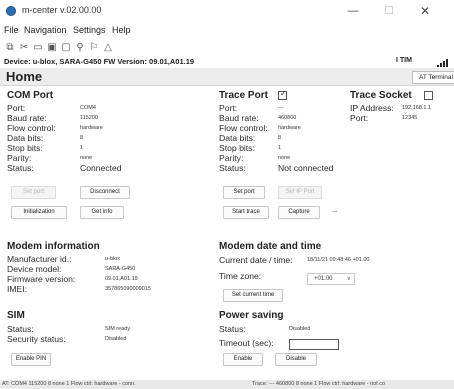 This screenshot has width=454, height=389. What do you see at coordinates (16, 108) in the screenshot?
I see `com-port-label: Port:` at bounding box center [16, 108].